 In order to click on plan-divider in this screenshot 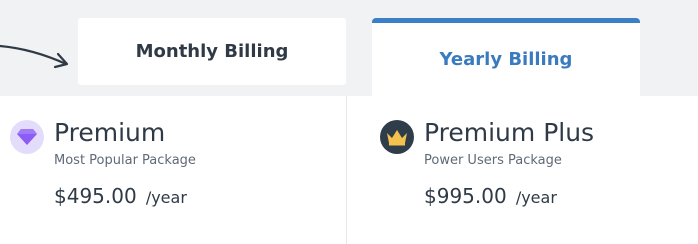, I will do `click(346, 170)`.